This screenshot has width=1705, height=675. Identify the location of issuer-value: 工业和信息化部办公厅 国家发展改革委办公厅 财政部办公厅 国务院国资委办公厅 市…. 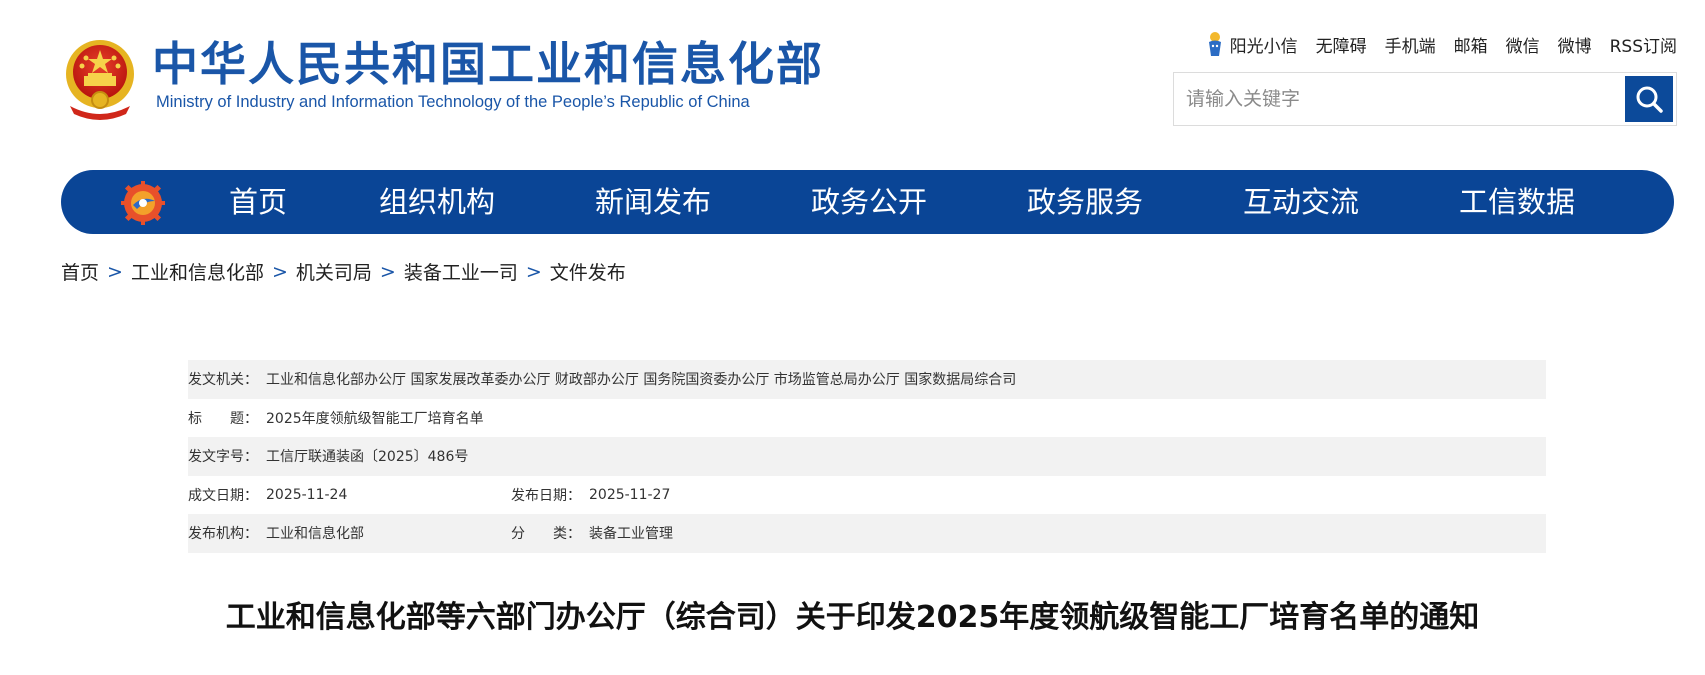
(641, 380).